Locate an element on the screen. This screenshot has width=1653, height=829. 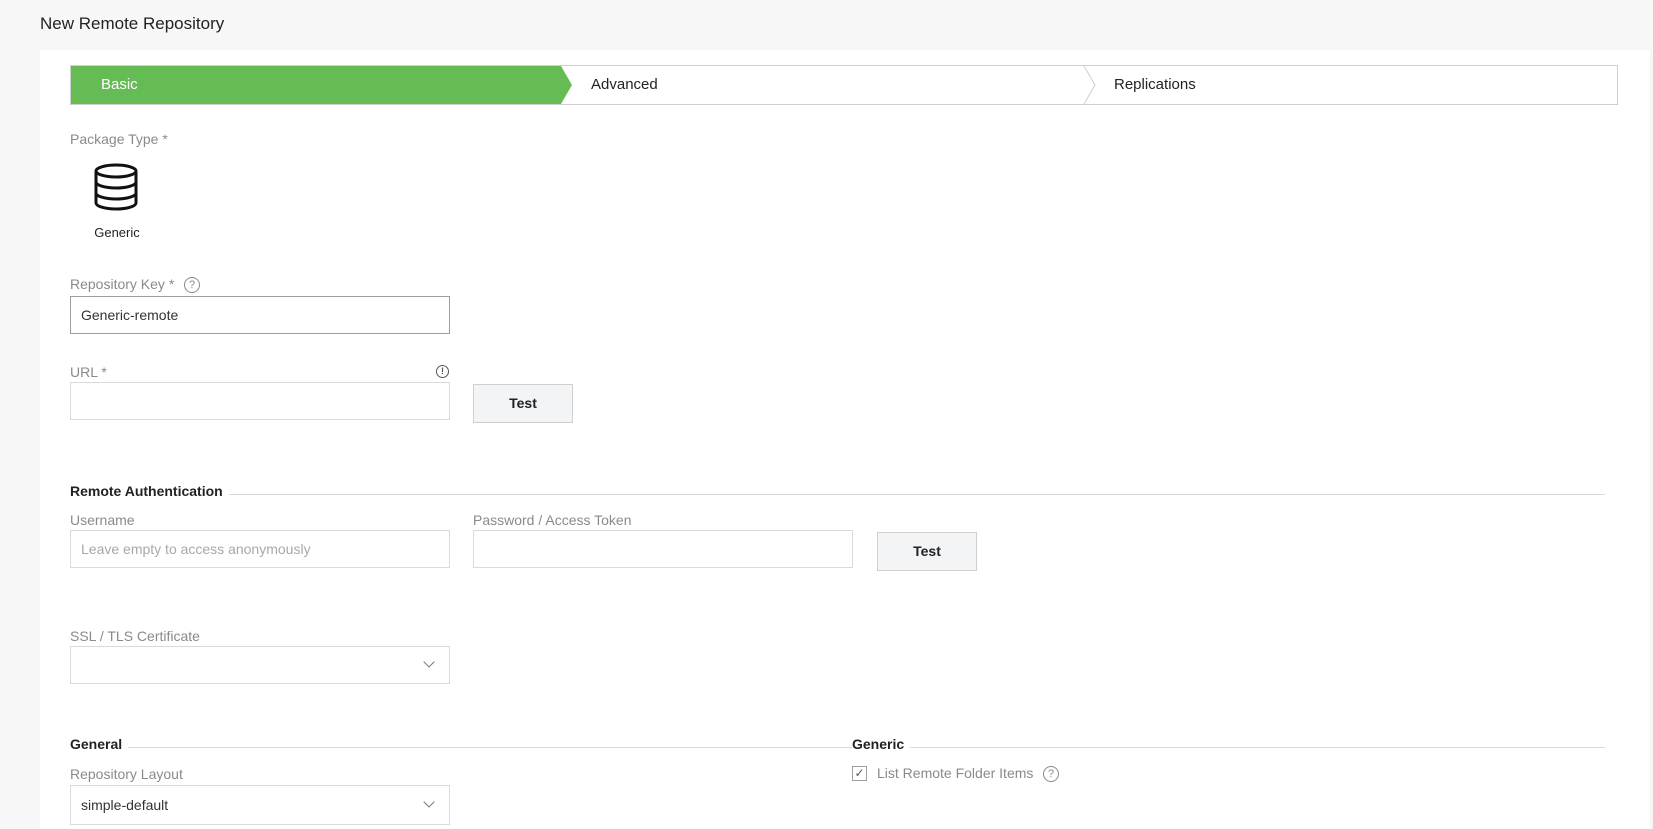
username-label: Username is located at coordinates (102, 520).